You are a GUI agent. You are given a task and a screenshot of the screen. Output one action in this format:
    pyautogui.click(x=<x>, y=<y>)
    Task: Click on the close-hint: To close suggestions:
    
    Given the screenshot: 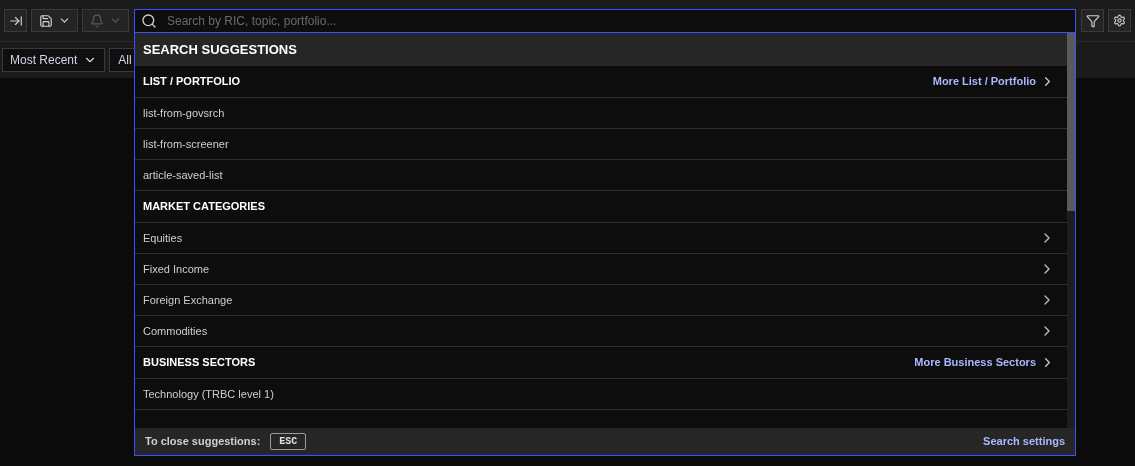 What is the action you would take?
    pyautogui.click(x=203, y=442)
    